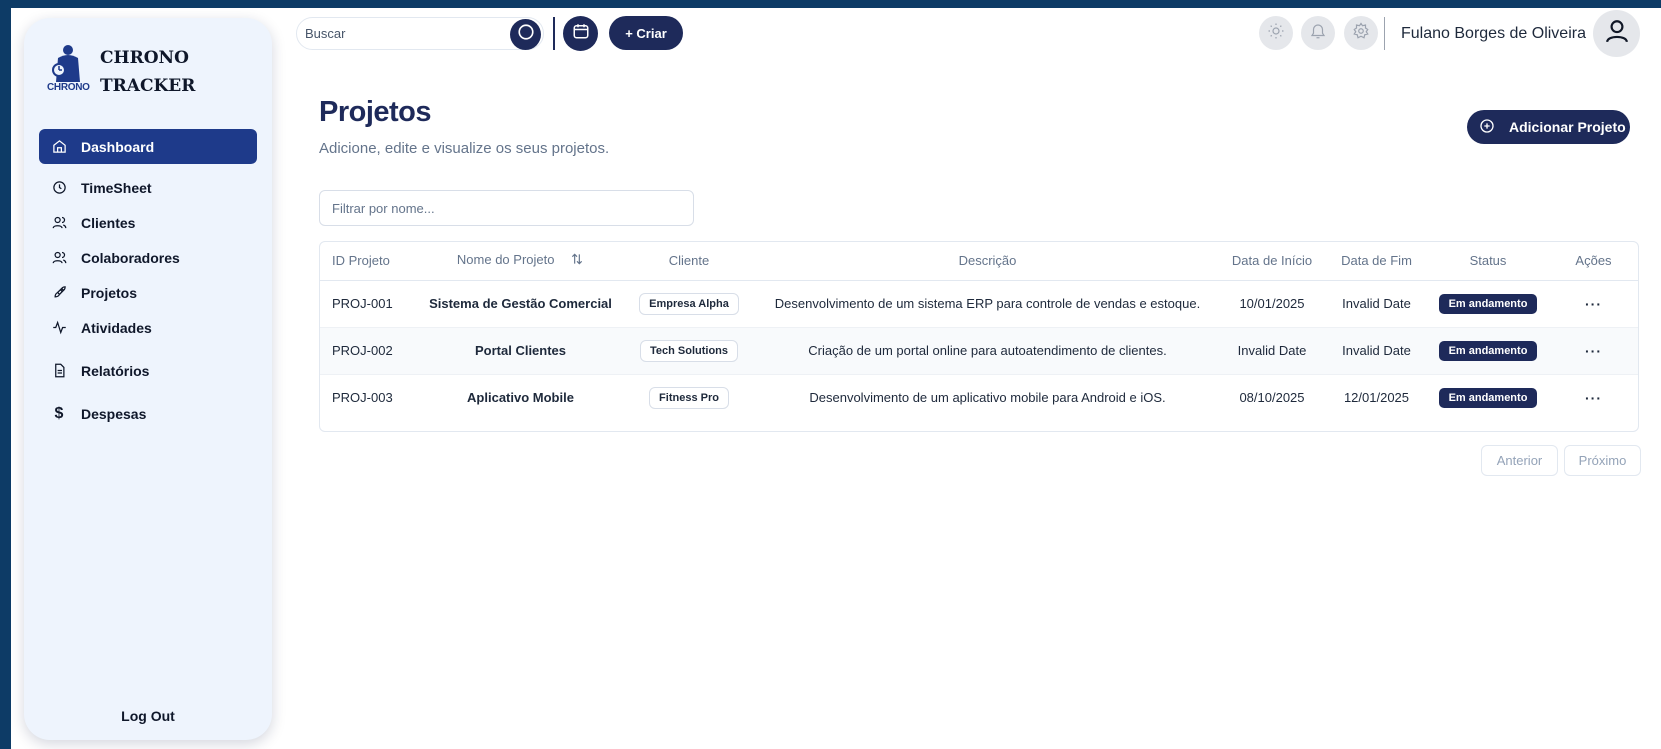 This screenshot has width=1661, height=749. What do you see at coordinates (148, 222) in the screenshot?
I see `sidebar-item-clientes: Clientes` at bounding box center [148, 222].